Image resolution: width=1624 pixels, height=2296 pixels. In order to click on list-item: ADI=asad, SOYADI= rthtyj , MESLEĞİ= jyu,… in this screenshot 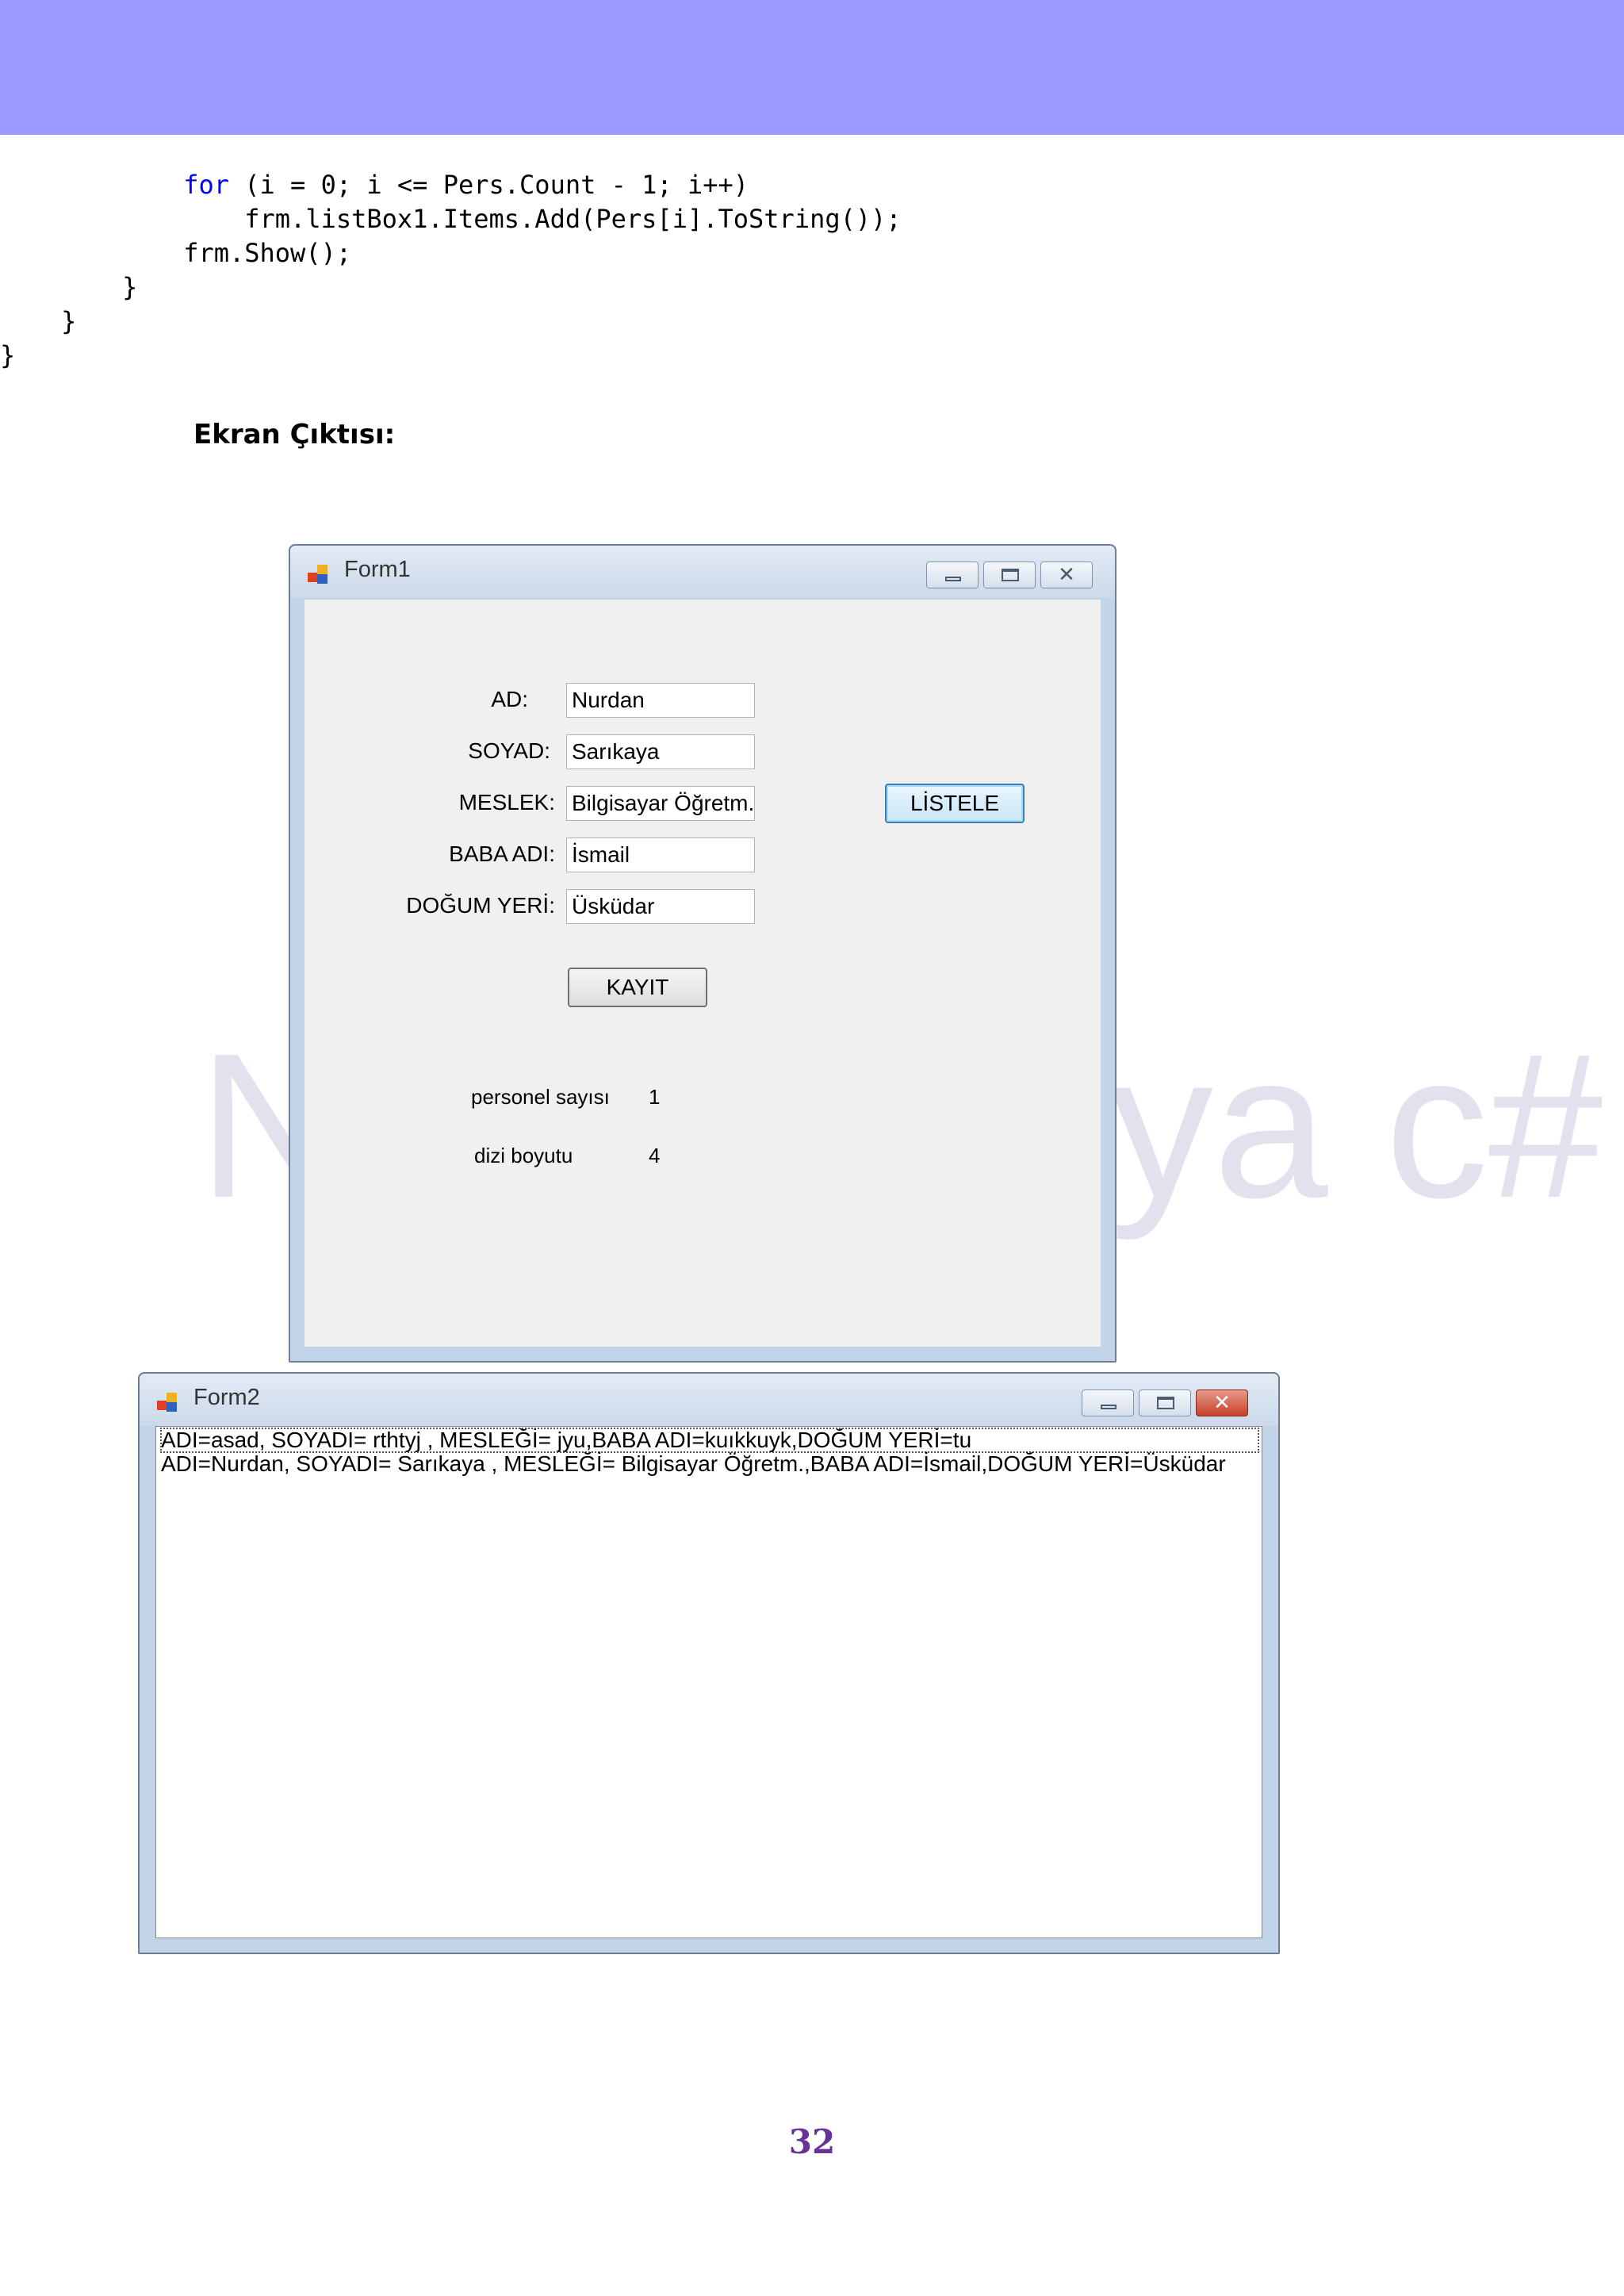, I will do `click(709, 1440)`.